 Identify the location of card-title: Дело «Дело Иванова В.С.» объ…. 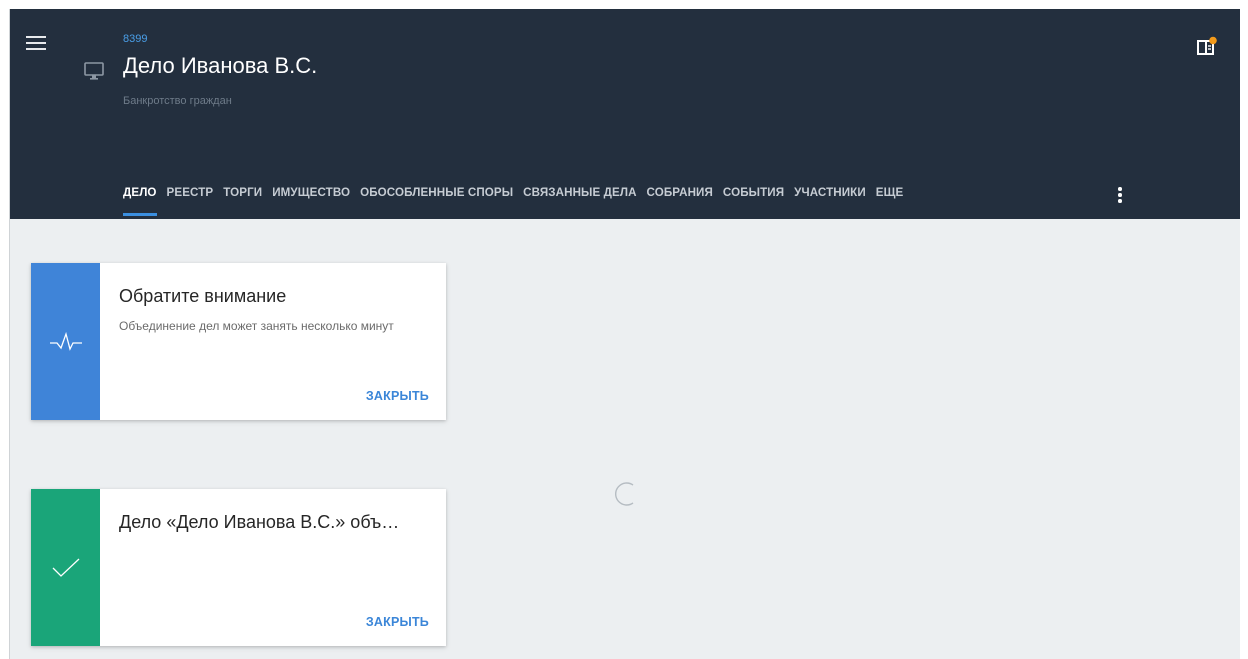
(259, 522).